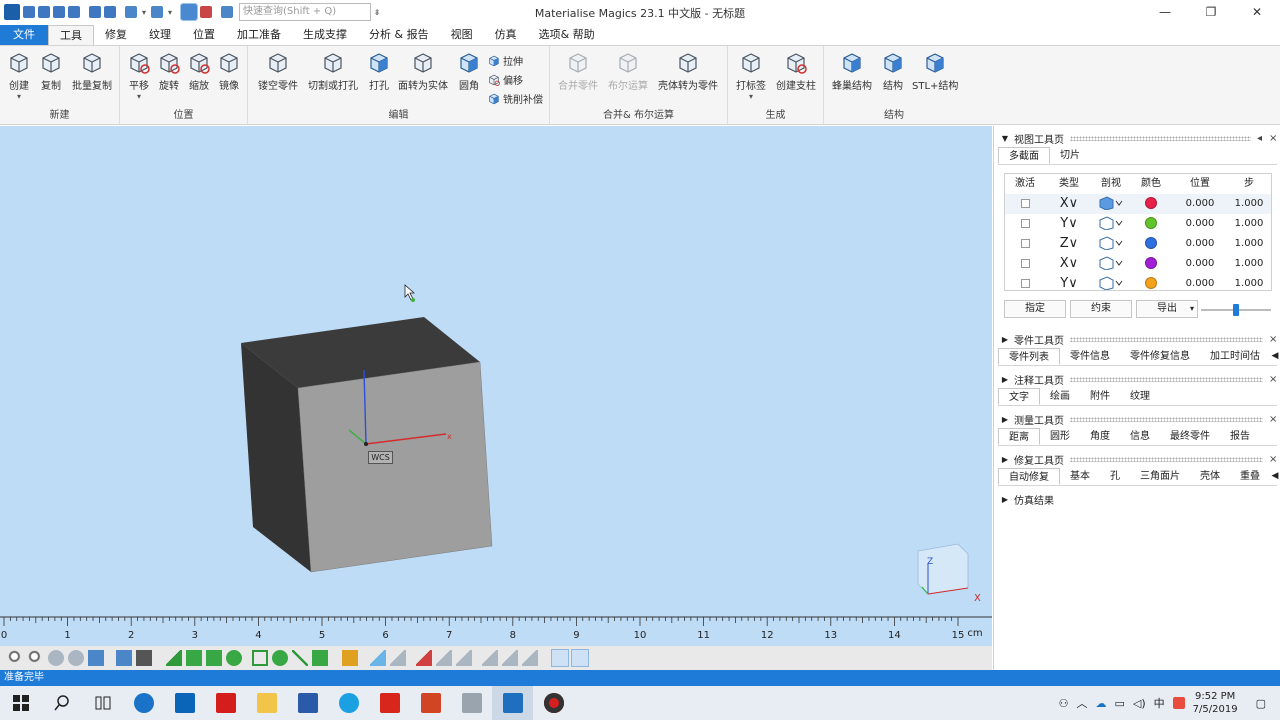 Image resolution: width=1280 pixels, height=720 pixels. I want to click on color-swatch, so click(1151, 243).